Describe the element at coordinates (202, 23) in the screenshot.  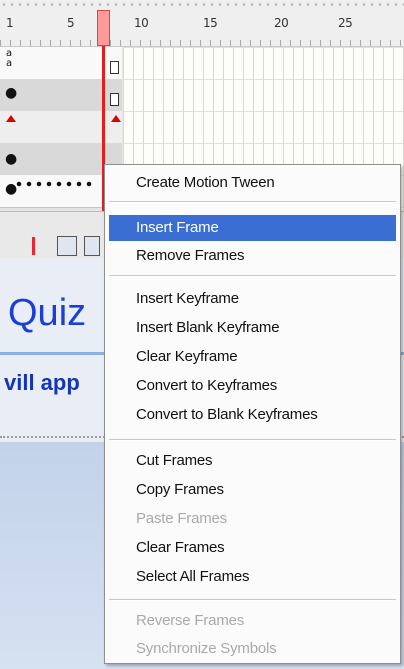
I see `frame-ruler: 1 5 10 15 20 25` at that location.